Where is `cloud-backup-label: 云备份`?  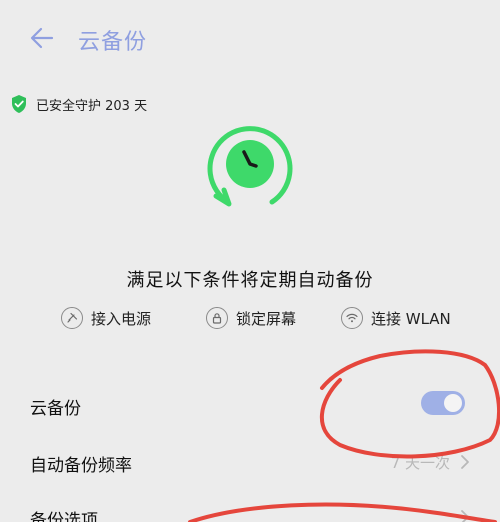
cloud-backup-label: 云备份 is located at coordinates (55, 409).